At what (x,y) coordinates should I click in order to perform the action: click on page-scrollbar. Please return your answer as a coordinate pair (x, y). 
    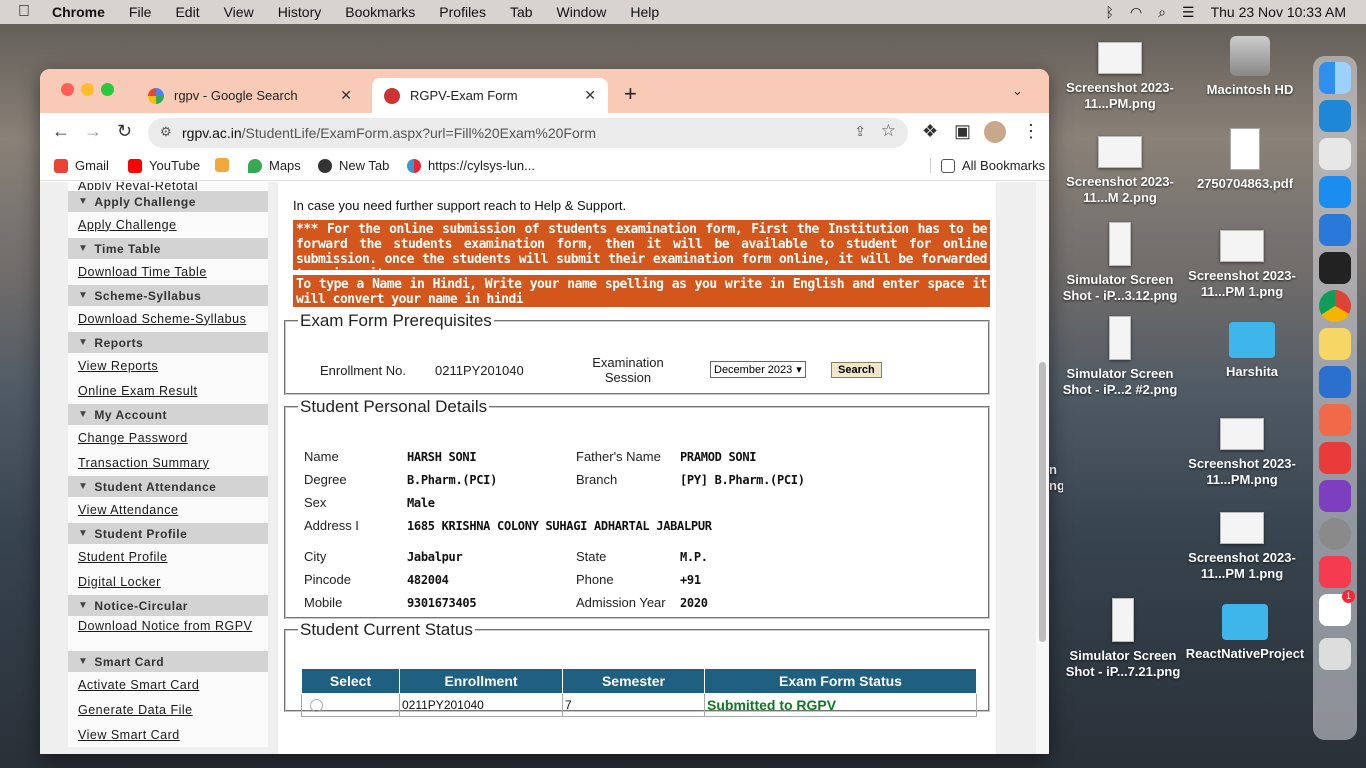
    Looking at the image, I should click on (1042, 468).